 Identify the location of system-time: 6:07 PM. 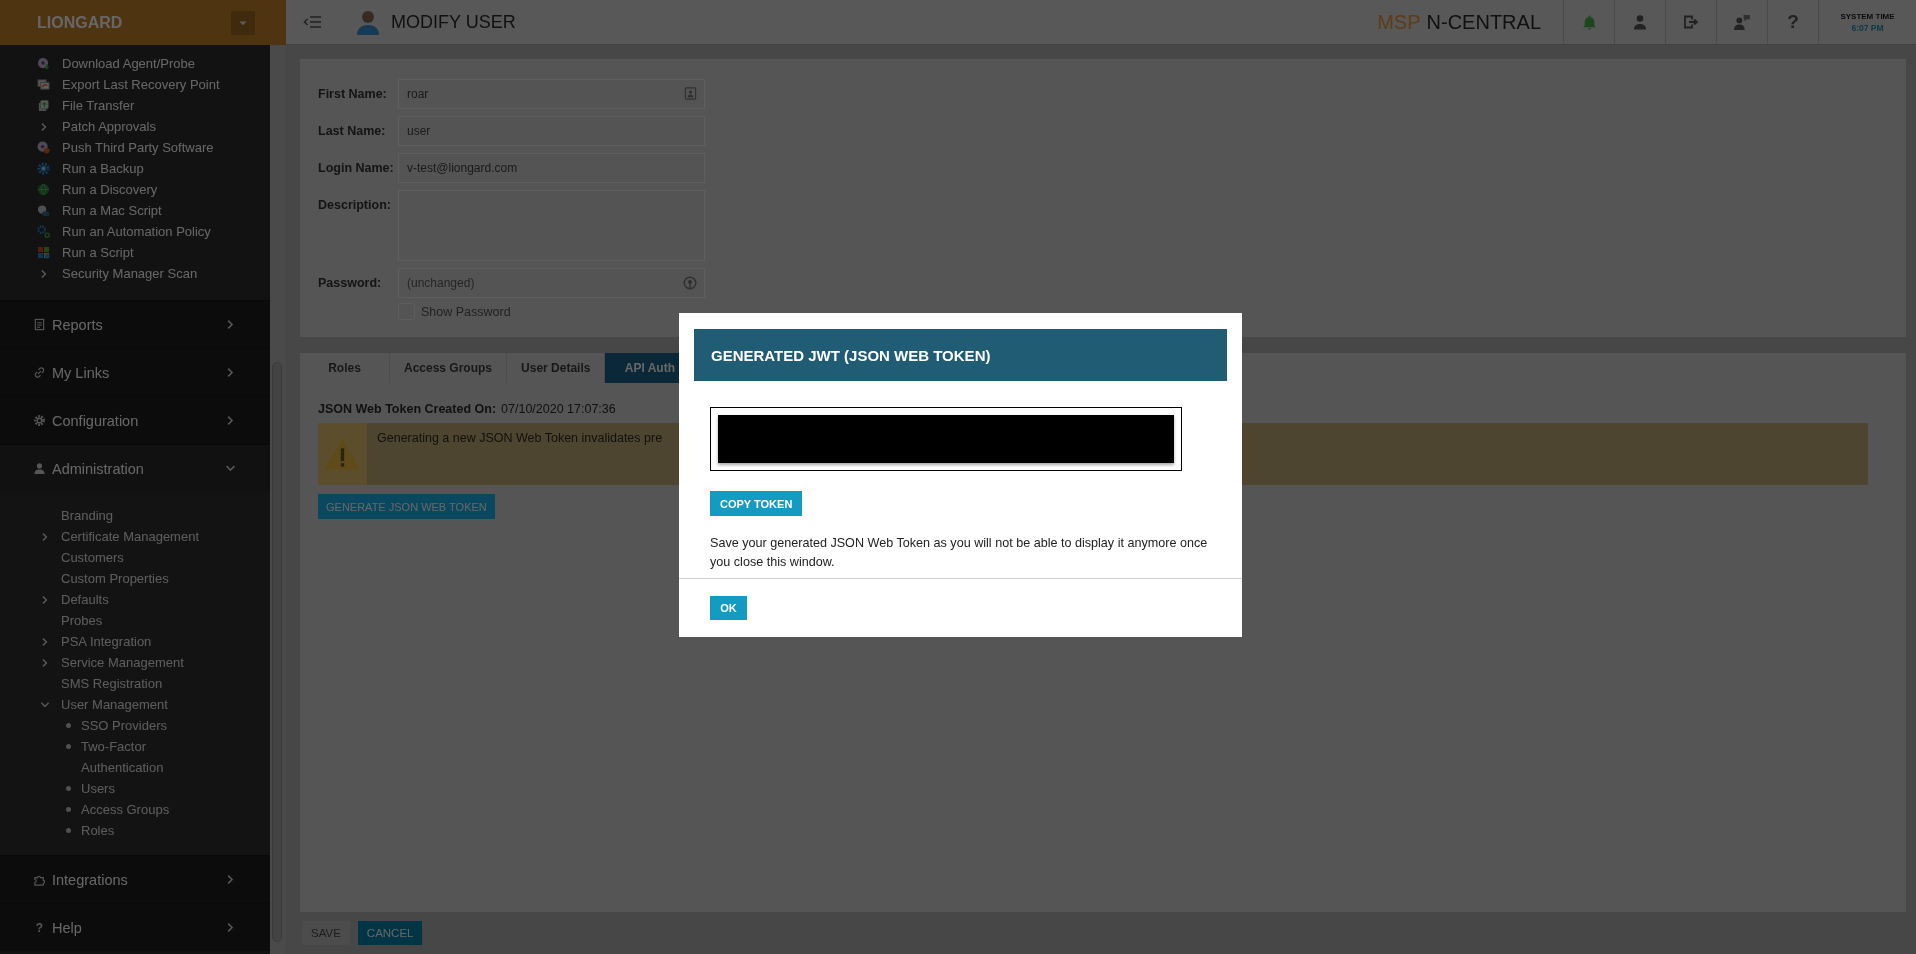
(1867, 27).